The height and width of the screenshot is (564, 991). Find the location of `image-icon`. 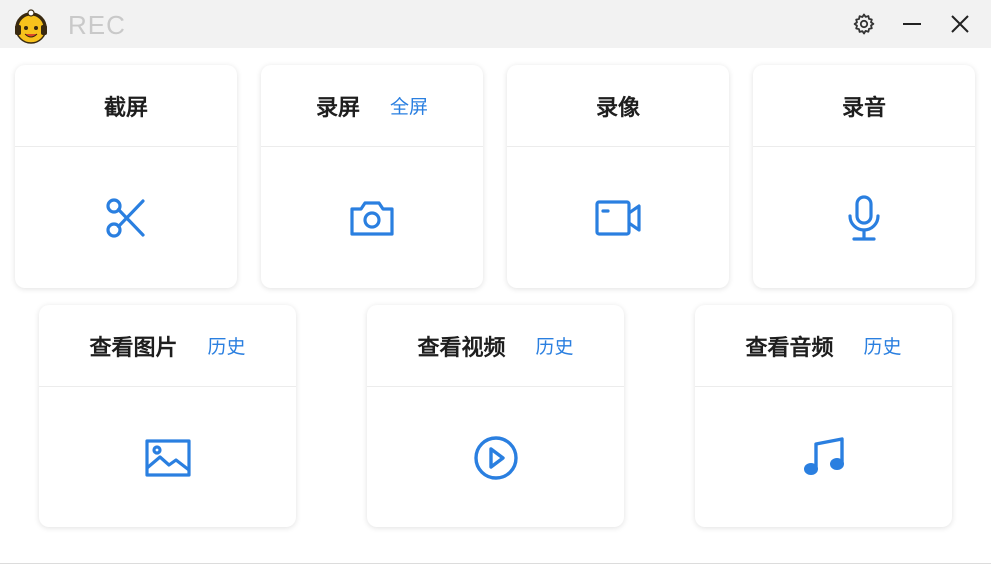

image-icon is located at coordinates (168, 458).